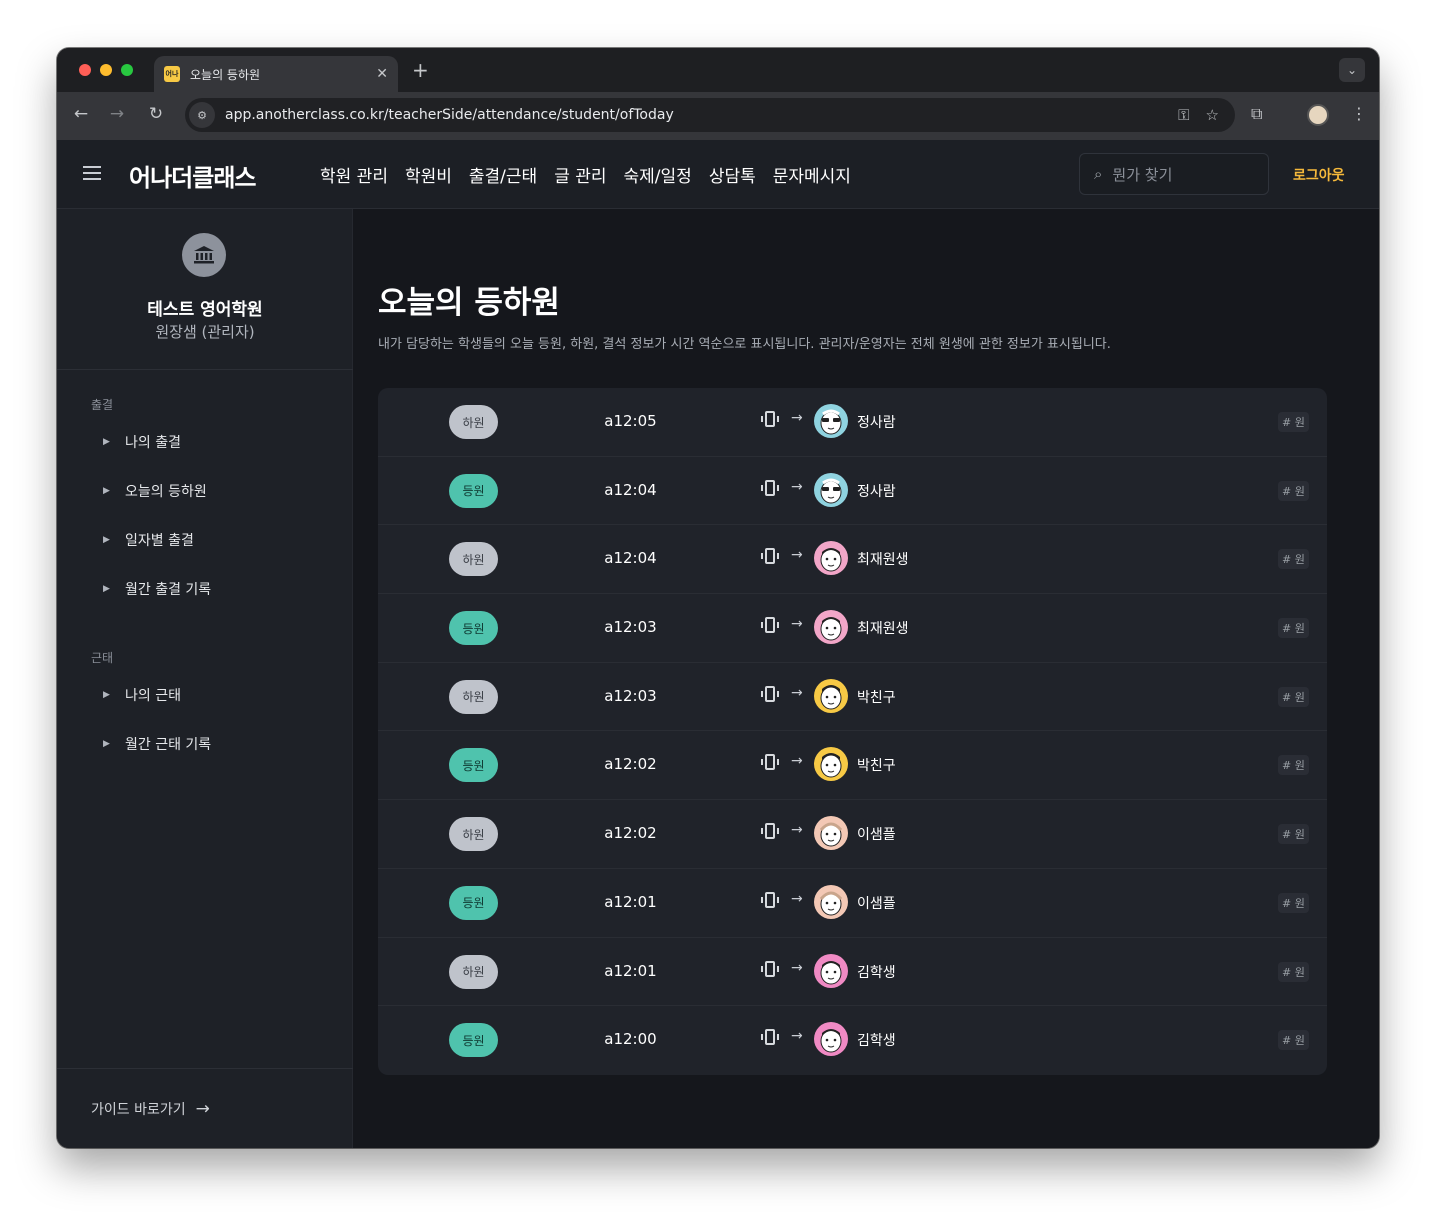 This screenshot has height=1216, width=1452. I want to click on attendance-row: 등원 a12:01 → 이샘플 # 원, so click(852, 903).